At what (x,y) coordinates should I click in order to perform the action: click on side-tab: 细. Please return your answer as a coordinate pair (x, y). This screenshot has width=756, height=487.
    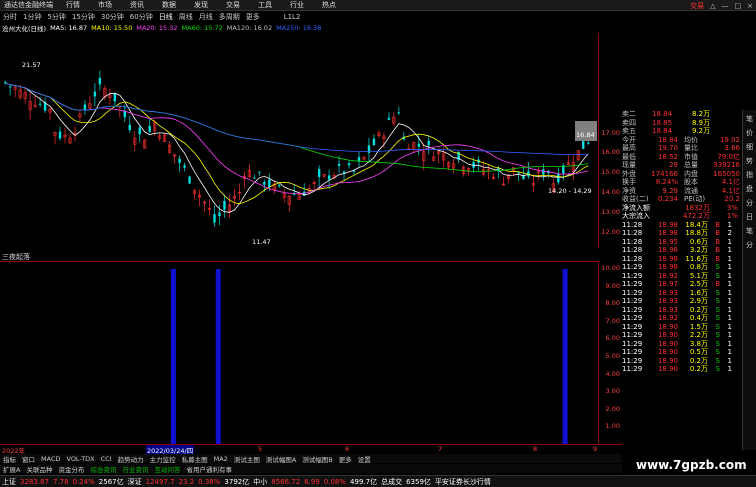
    Looking at the image, I should click on (749, 147).